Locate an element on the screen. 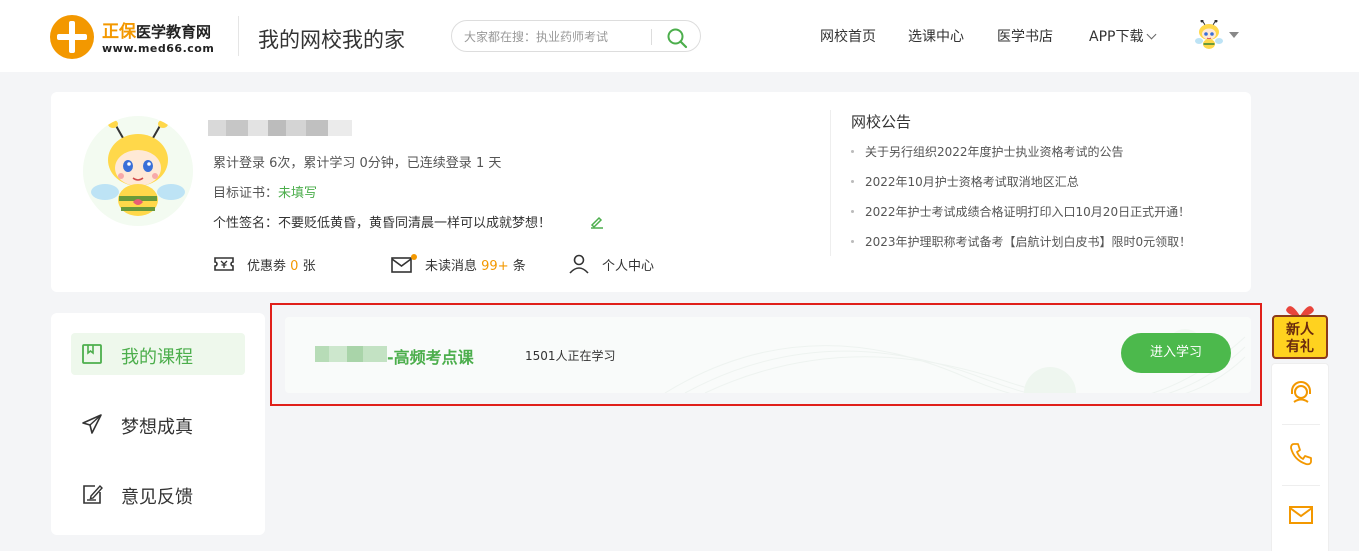 The width and height of the screenshot is (1359, 551). notice-item: 关于另行组织2022年度护士执业资格考试的公告 is located at coordinates (987, 151).